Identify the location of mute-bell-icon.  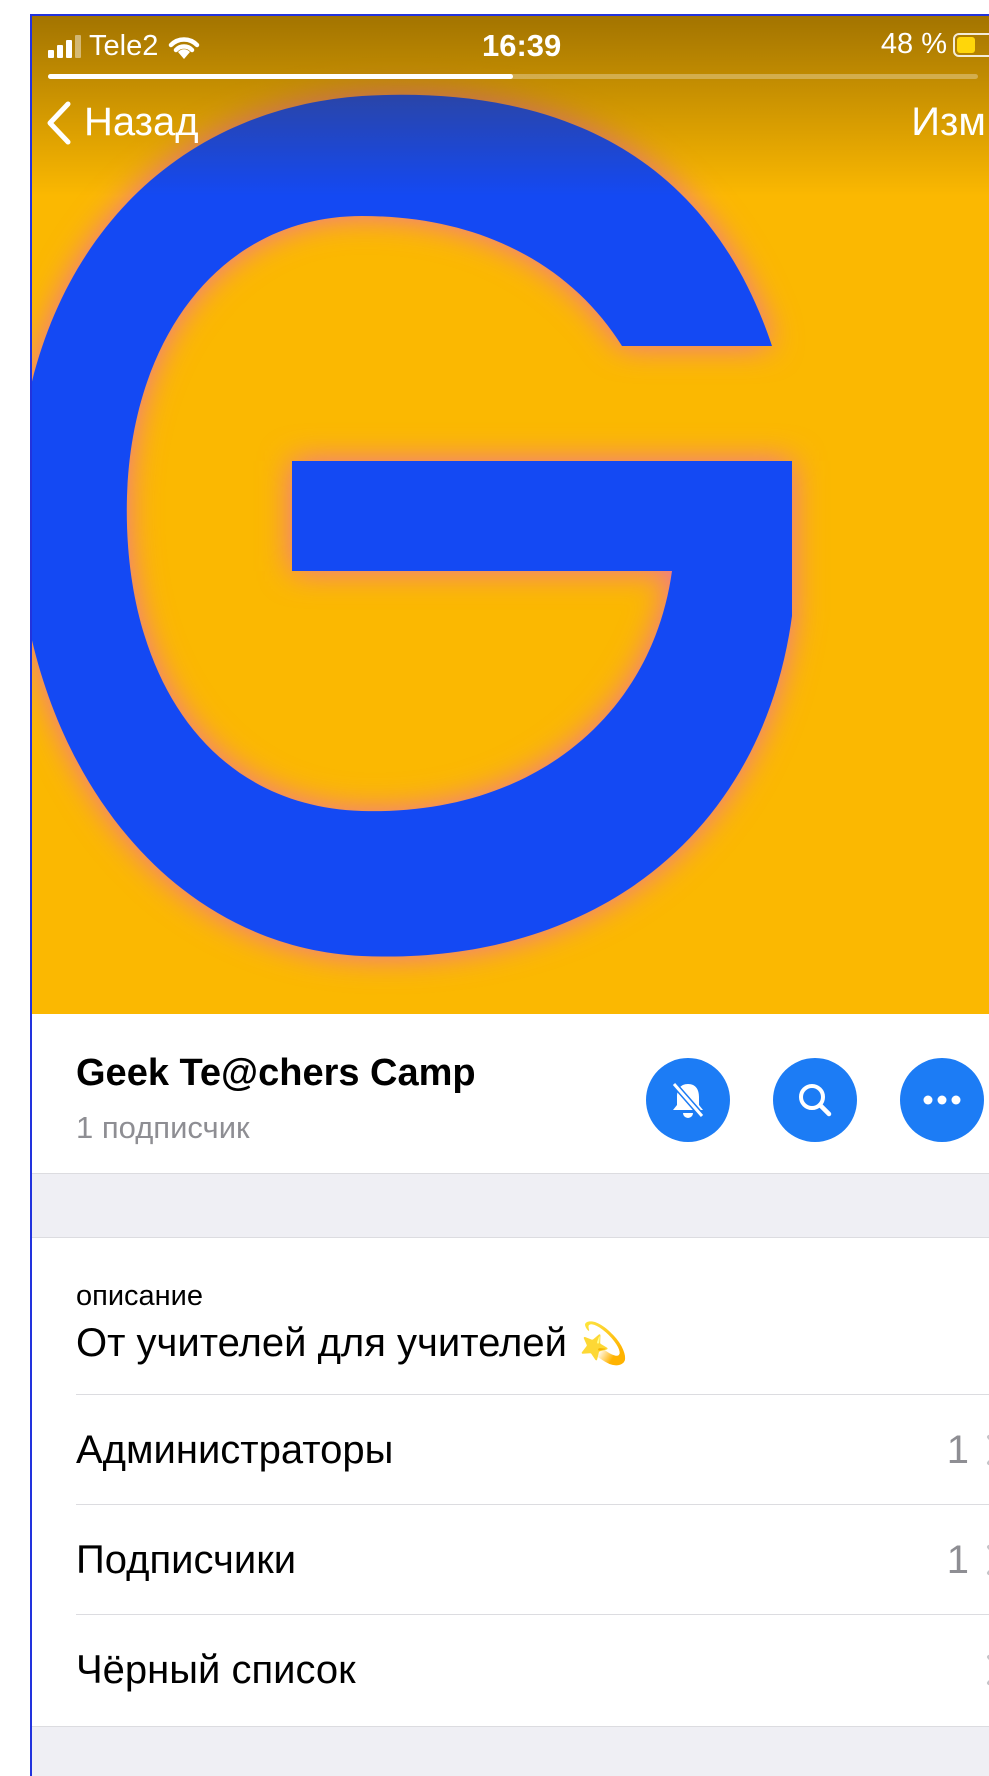
(688, 1100).